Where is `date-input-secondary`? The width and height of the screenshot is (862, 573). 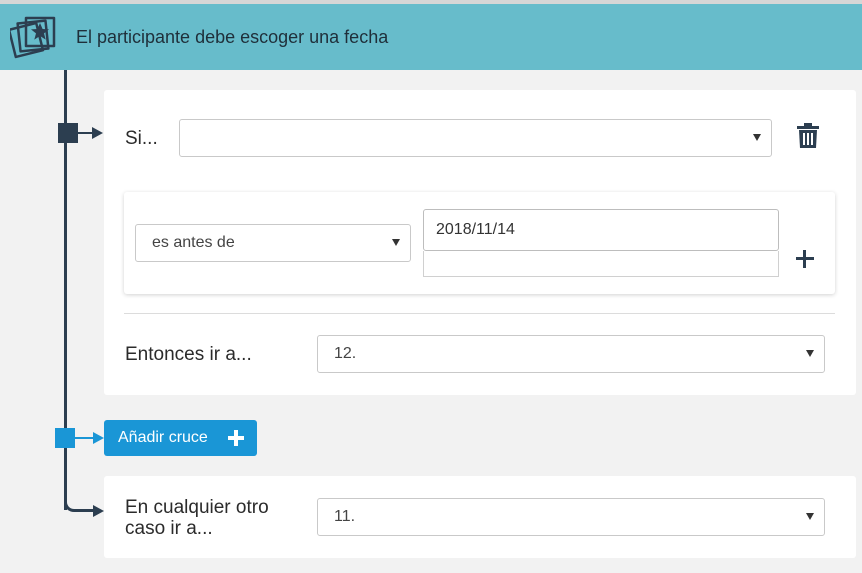
date-input-secondary is located at coordinates (601, 264).